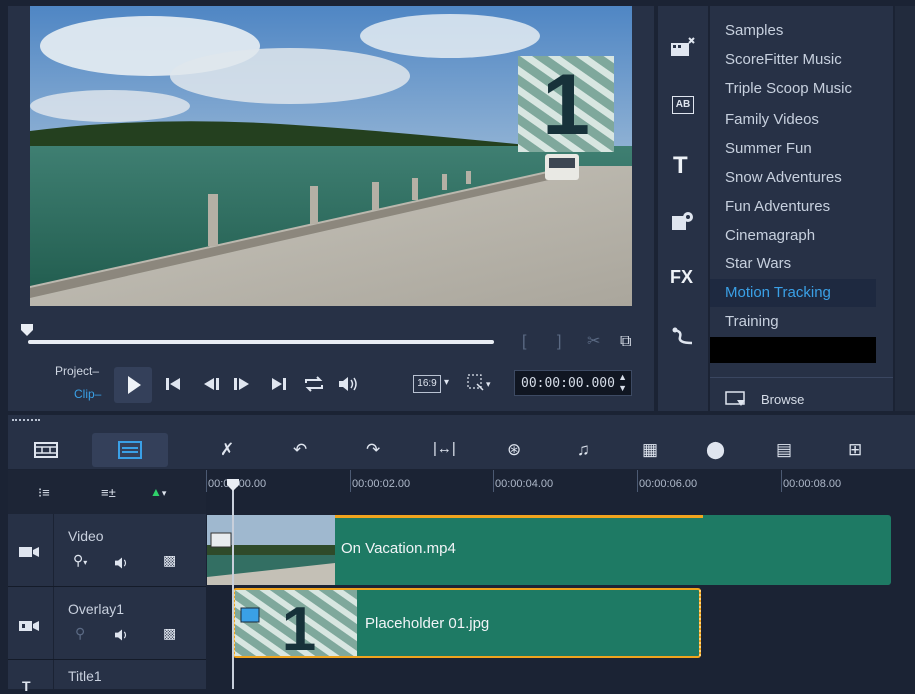 Image resolution: width=915 pixels, height=694 pixels. What do you see at coordinates (683, 47) in the screenshot?
I see `media-import-icon` at bounding box center [683, 47].